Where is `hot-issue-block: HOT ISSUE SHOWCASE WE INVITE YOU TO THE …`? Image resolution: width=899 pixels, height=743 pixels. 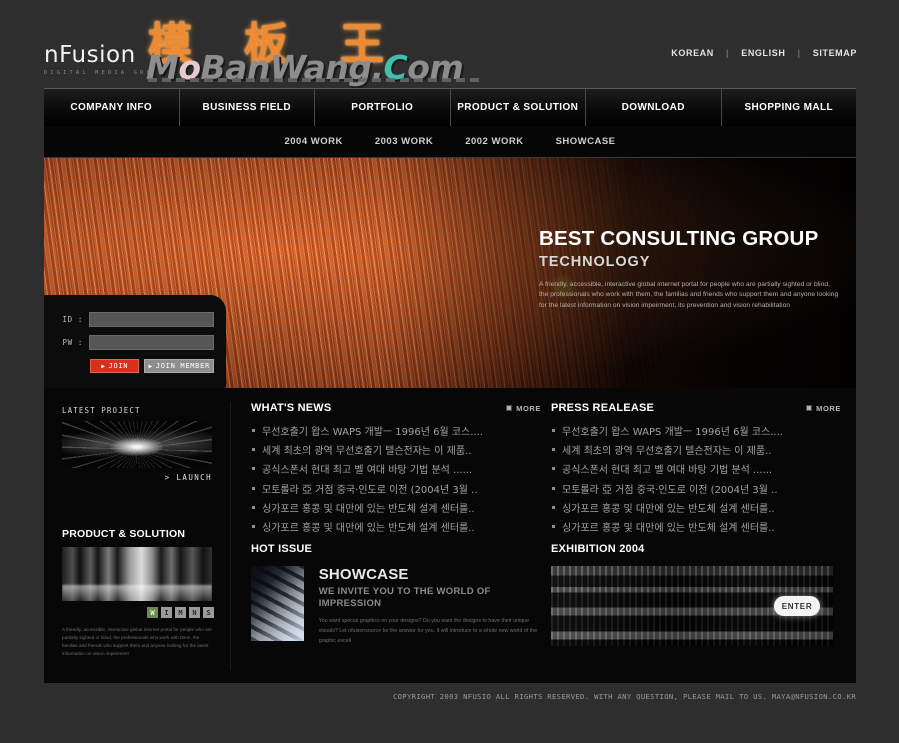 hot-issue-block: HOT ISSUE SHOWCASE WE INVITE YOU TO THE … is located at coordinates (396, 595).